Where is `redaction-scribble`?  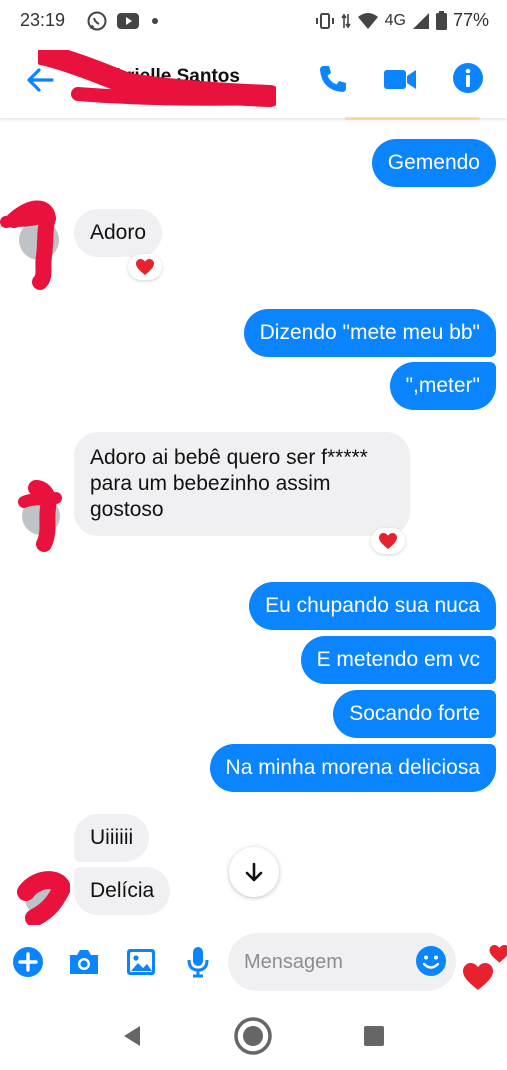 redaction-scribble is located at coordinates (157, 78).